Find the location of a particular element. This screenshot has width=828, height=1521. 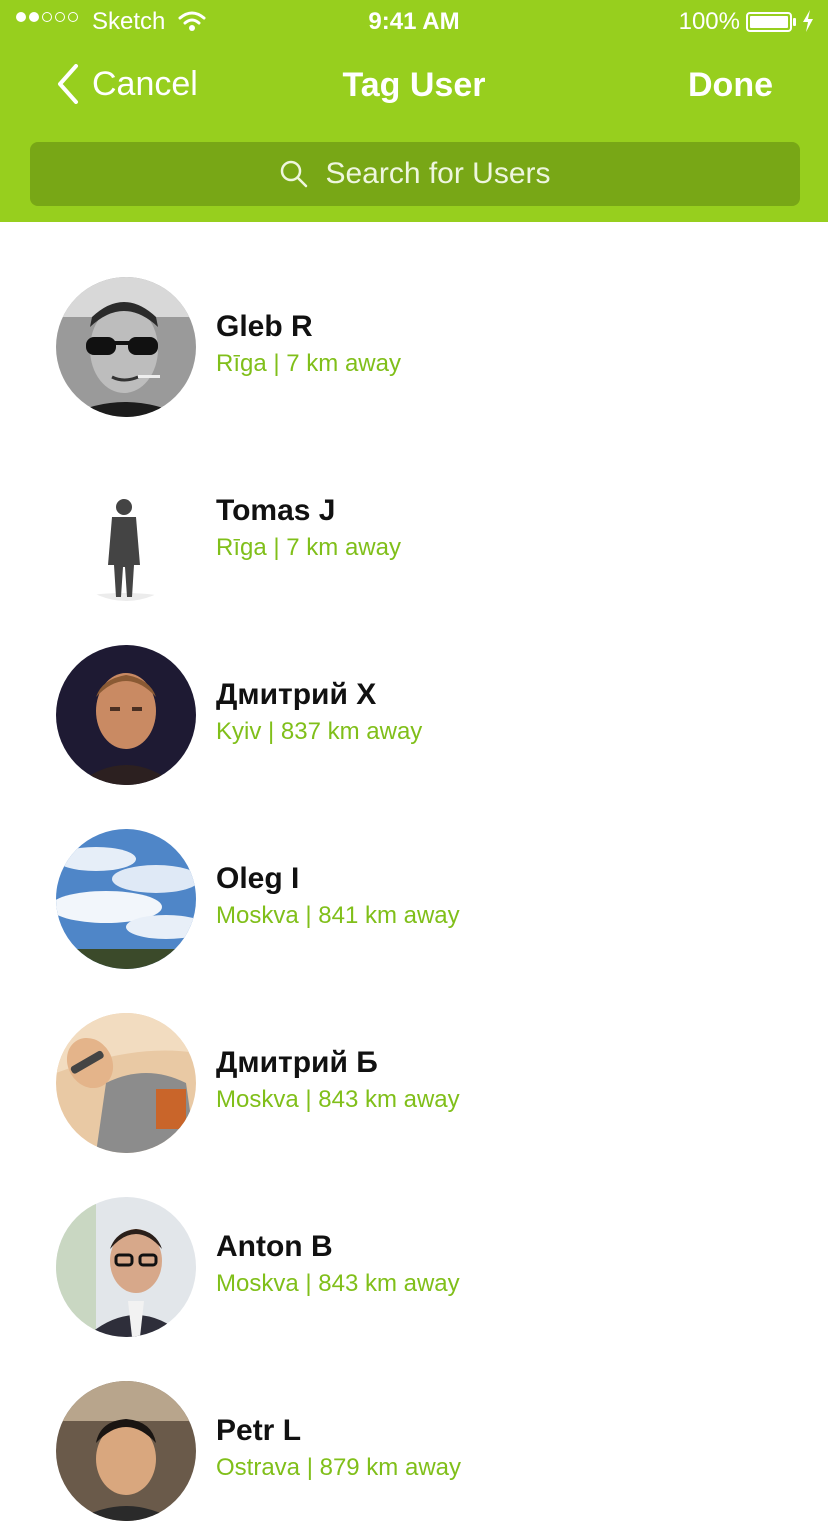

user-row: Oleg I Moskva | 841 km away is located at coordinates (414, 871).